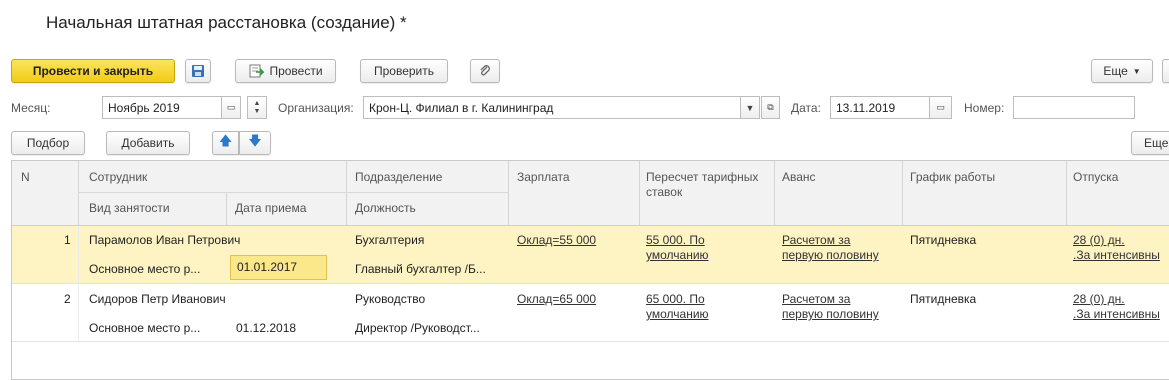  What do you see at coordinates (552, 107) in the screenshot?
I see `organization-field: Крон-Ц. Филиал в г. Калининград` at bounding box center [552, 107].